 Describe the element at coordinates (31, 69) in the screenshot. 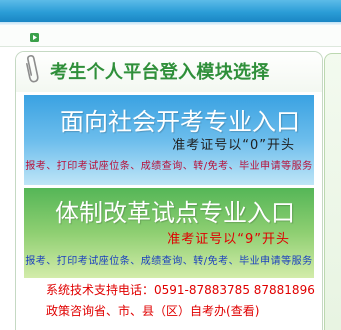

I see `paperclip-icon` at that location.